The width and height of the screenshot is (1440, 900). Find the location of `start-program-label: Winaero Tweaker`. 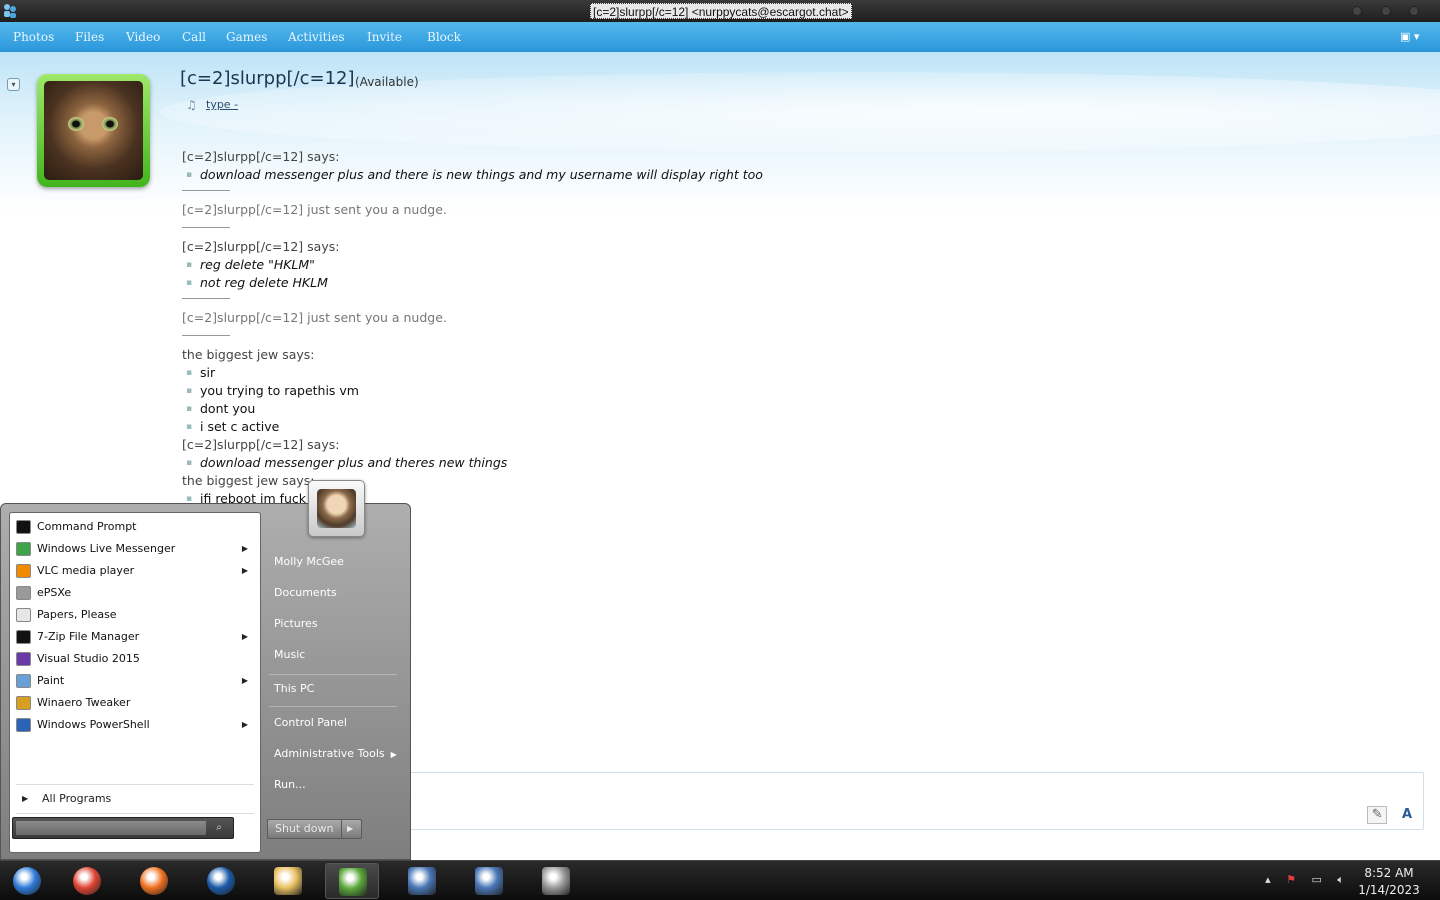

start-program-label: Winaero Tweaker is located at coordinates (84, 702).